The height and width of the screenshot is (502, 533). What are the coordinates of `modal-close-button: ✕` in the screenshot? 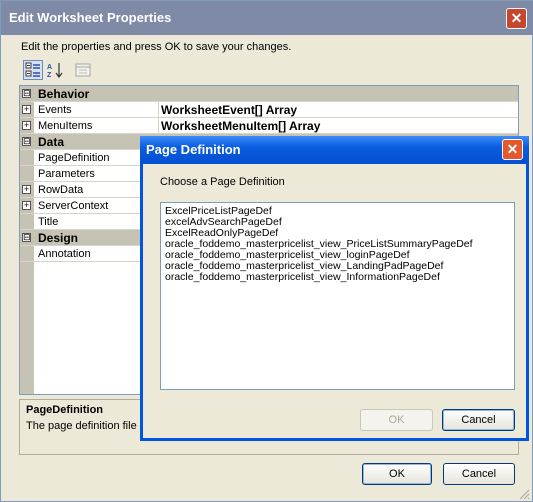 It's located at (512, 149).